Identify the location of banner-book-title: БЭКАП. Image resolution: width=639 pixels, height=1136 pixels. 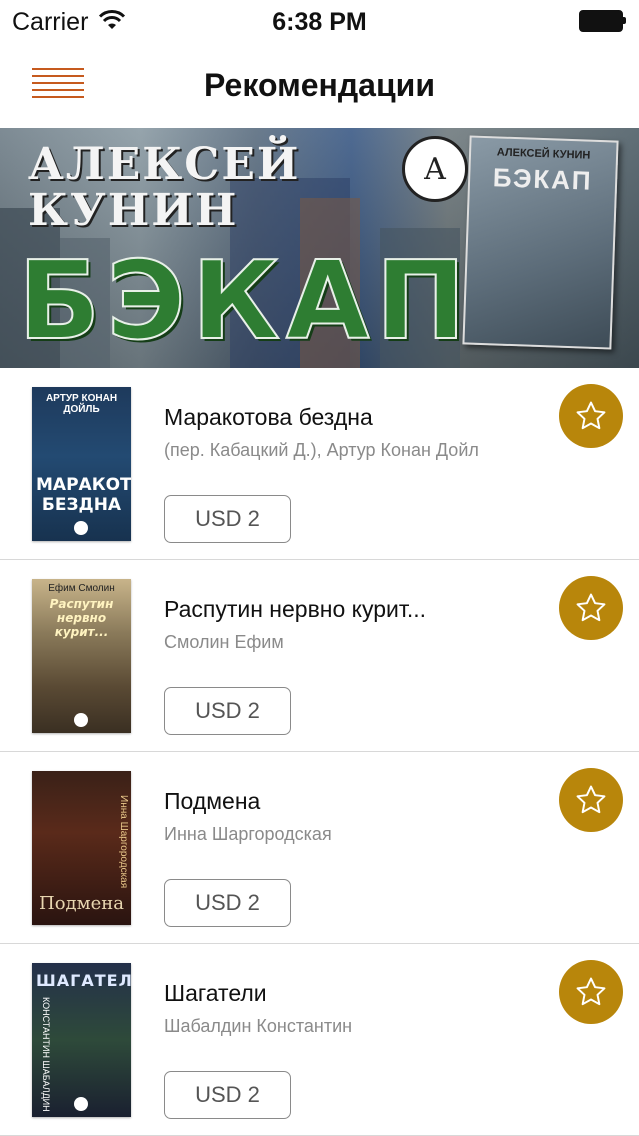
(542, 179).